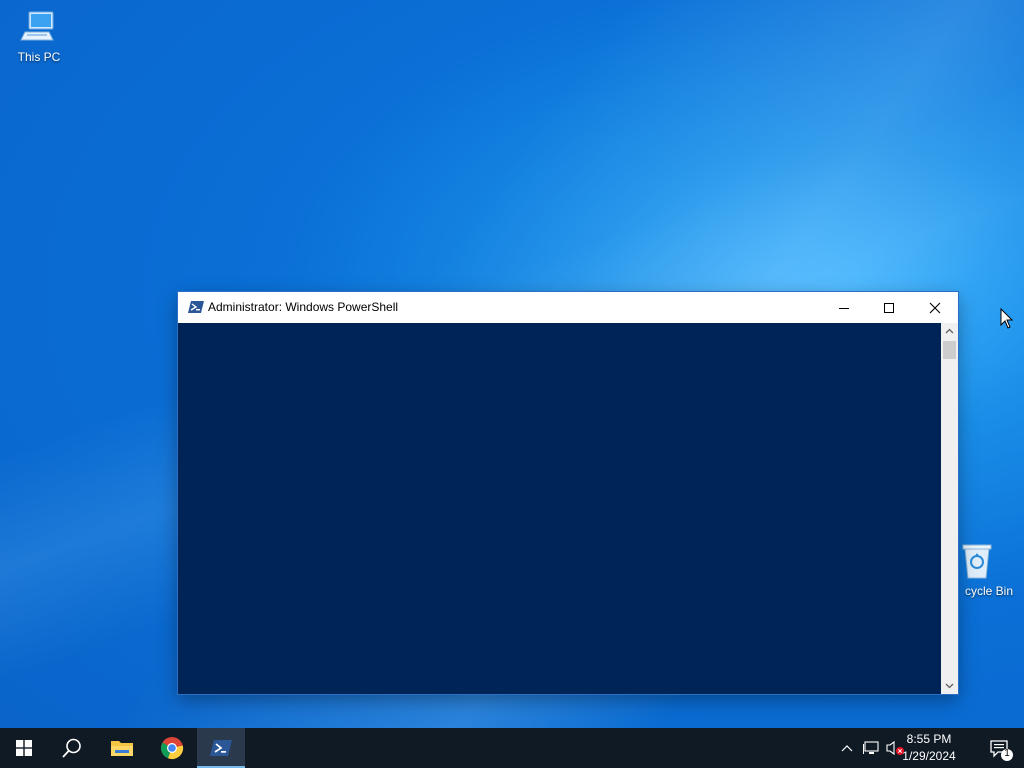  Describe the element at coordinates (949, 350) in the screenshot. I see `scrollbar-thumb` at that location.